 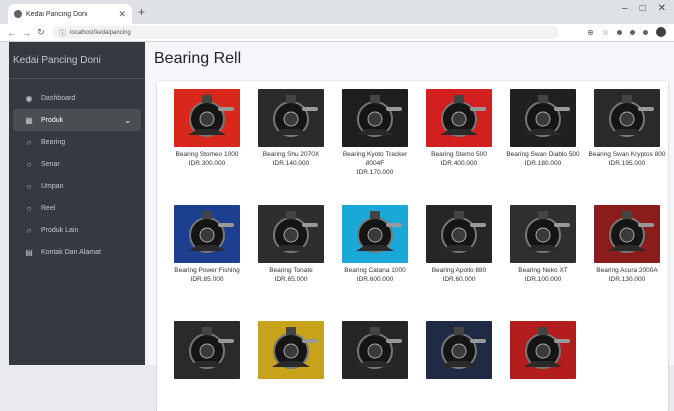 I want to click on product-item: Bearing Stomeo 1000 IDR.300.000, so click(x=207, y=128).